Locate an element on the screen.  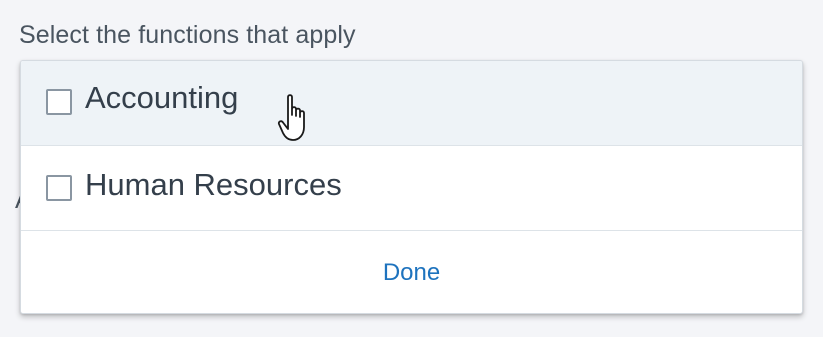
checkbox-human-resources is located at coordinates (59, 188).